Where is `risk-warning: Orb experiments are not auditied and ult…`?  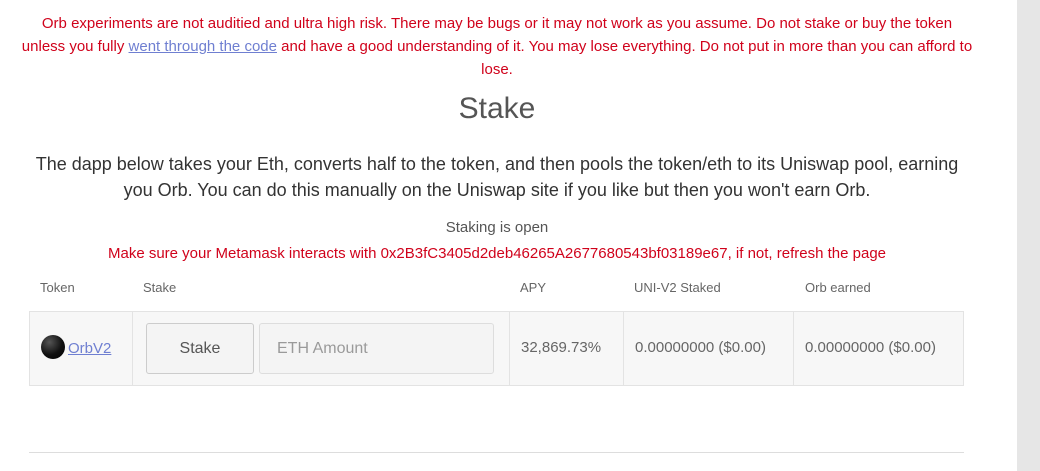
risk-warning: Orb experiments are not auditied and ult… is located at coordinates (497, 46).